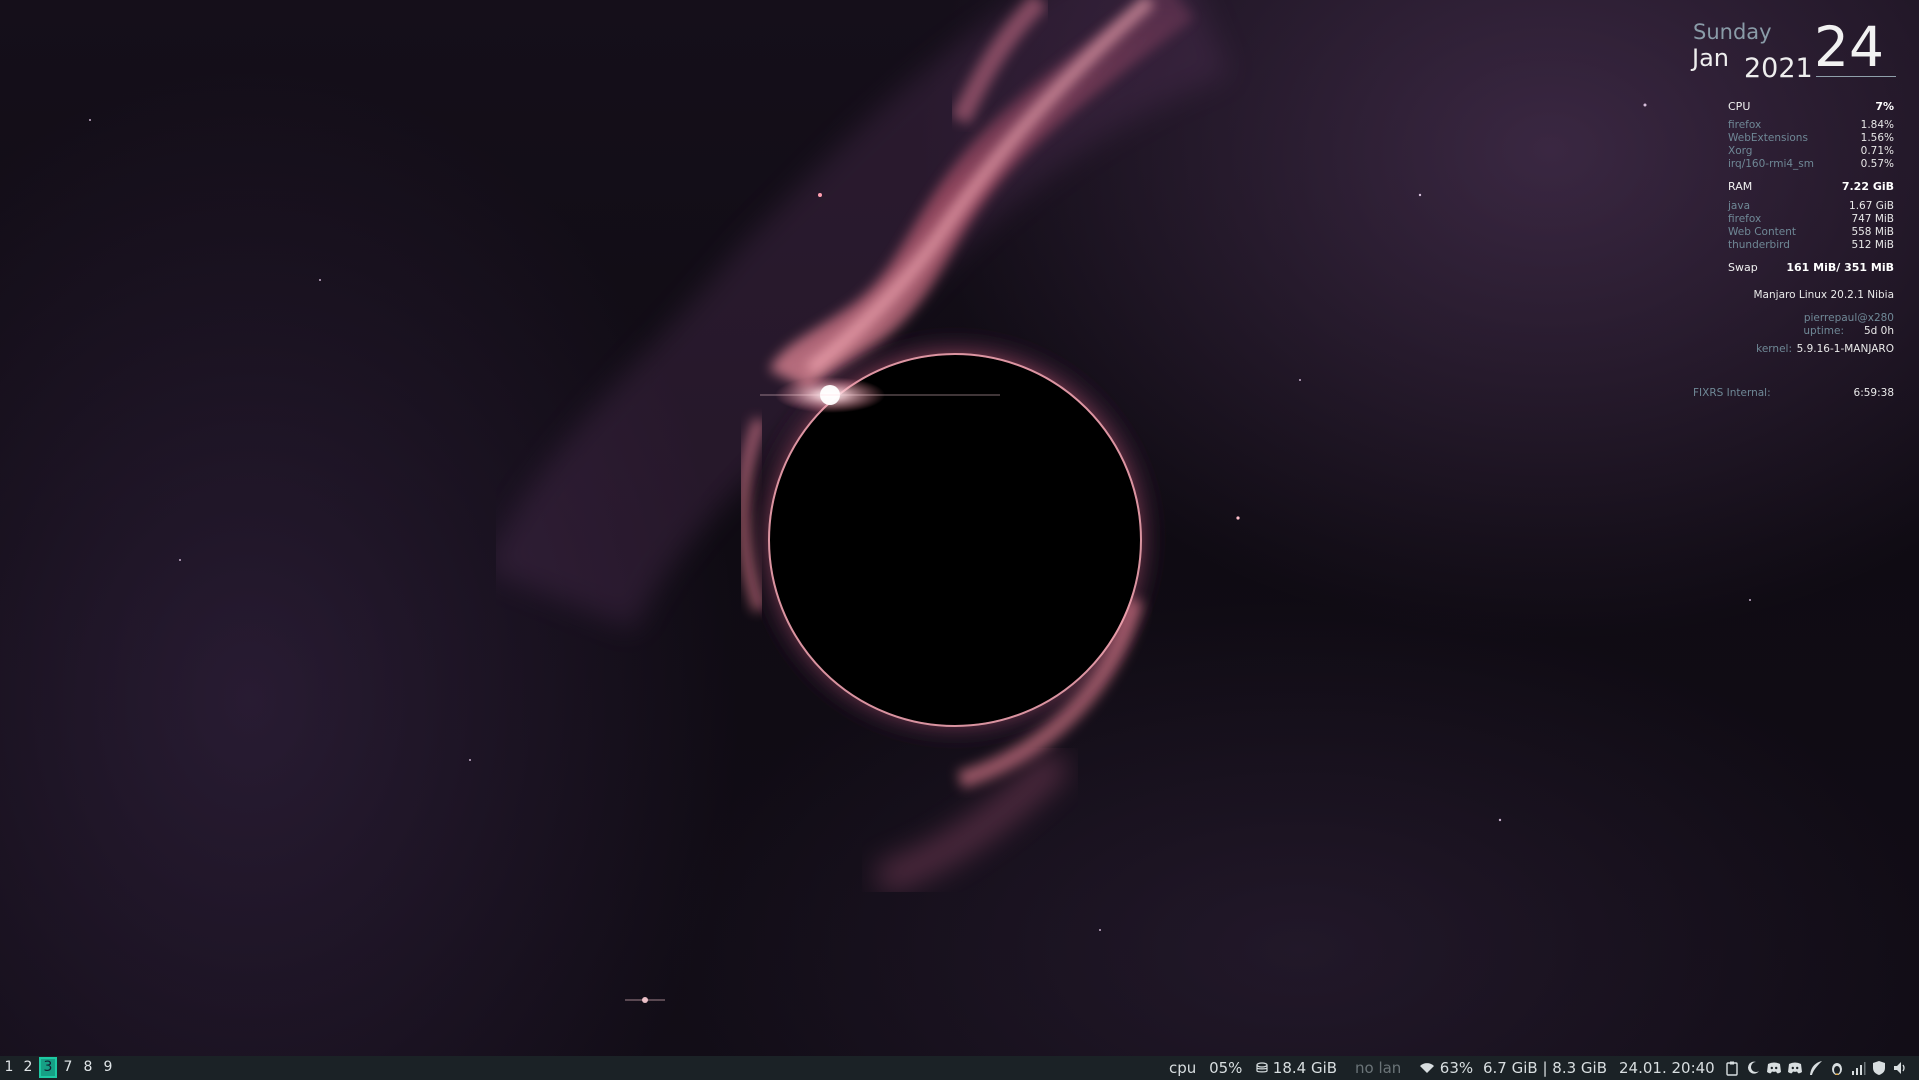 The width and height of the screenshot is (1919, 1080). Describe the element at coordinates (1884, 106) in the screenshot. I see `cpu-total: 7%` at that location.